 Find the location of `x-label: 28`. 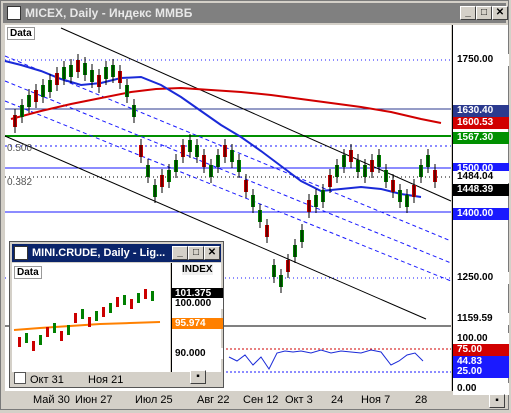

x-label: 28 is located at coordinates (421, 400).